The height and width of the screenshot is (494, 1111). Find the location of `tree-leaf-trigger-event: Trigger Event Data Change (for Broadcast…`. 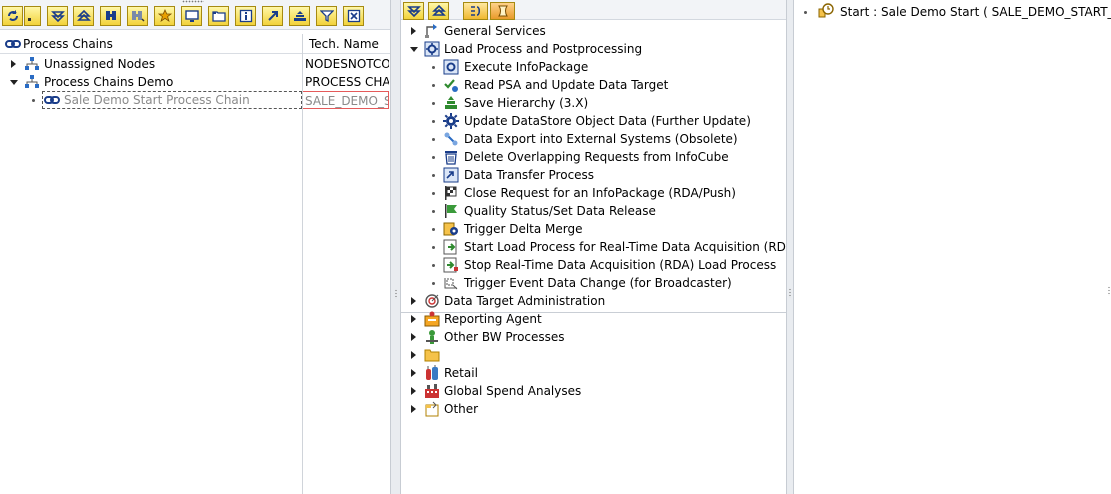

tree-leaf-trigger-event: Trigger Event Data Change (for Broadcast… is located at coordinates (593, 283).